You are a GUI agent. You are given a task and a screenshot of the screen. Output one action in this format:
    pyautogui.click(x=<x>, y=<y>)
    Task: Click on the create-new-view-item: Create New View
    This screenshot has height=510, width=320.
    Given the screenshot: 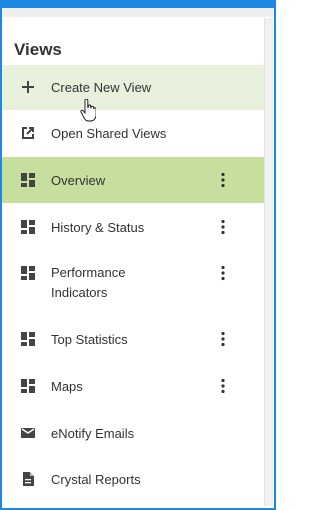 What is the action you would take?
    pyautogui.click(x=133, y=93)
    